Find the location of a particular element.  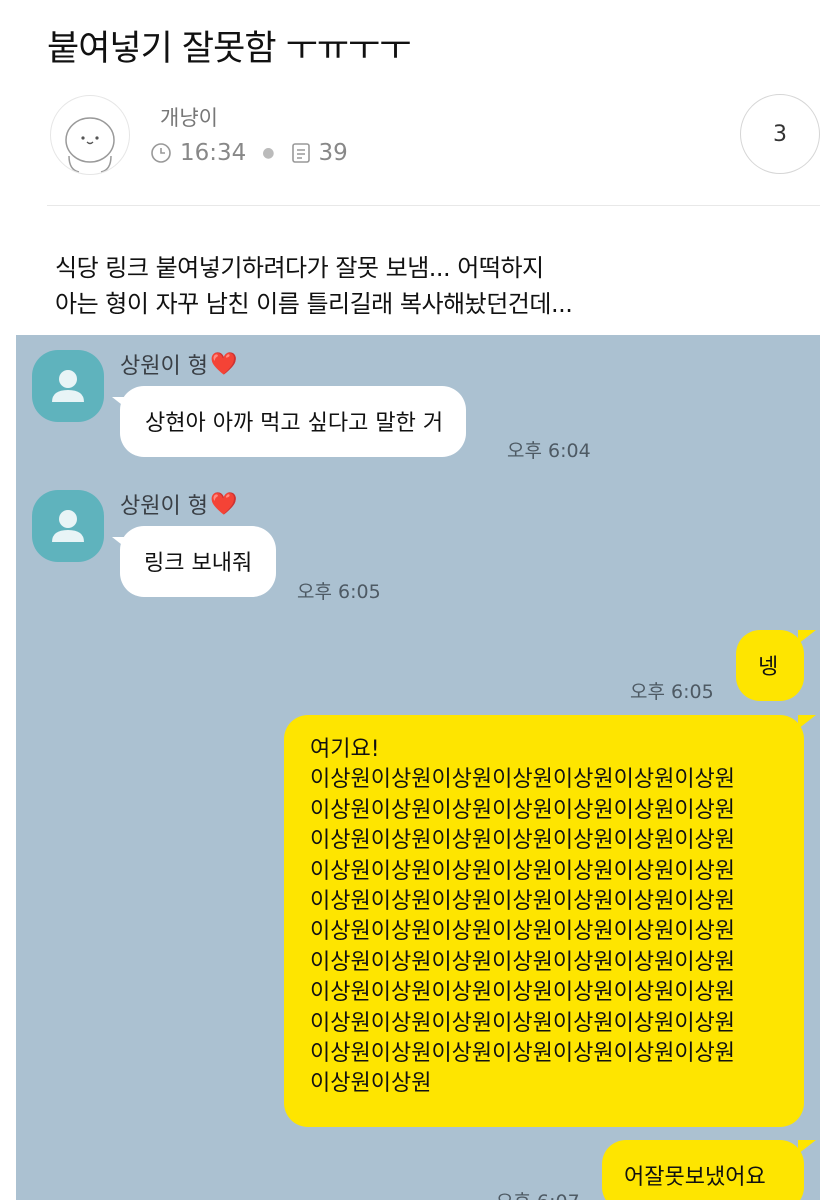

post-title: 붙여넣기 잘못함 ㅜㅠㅜㅜ is located at coordinates (229, 49).